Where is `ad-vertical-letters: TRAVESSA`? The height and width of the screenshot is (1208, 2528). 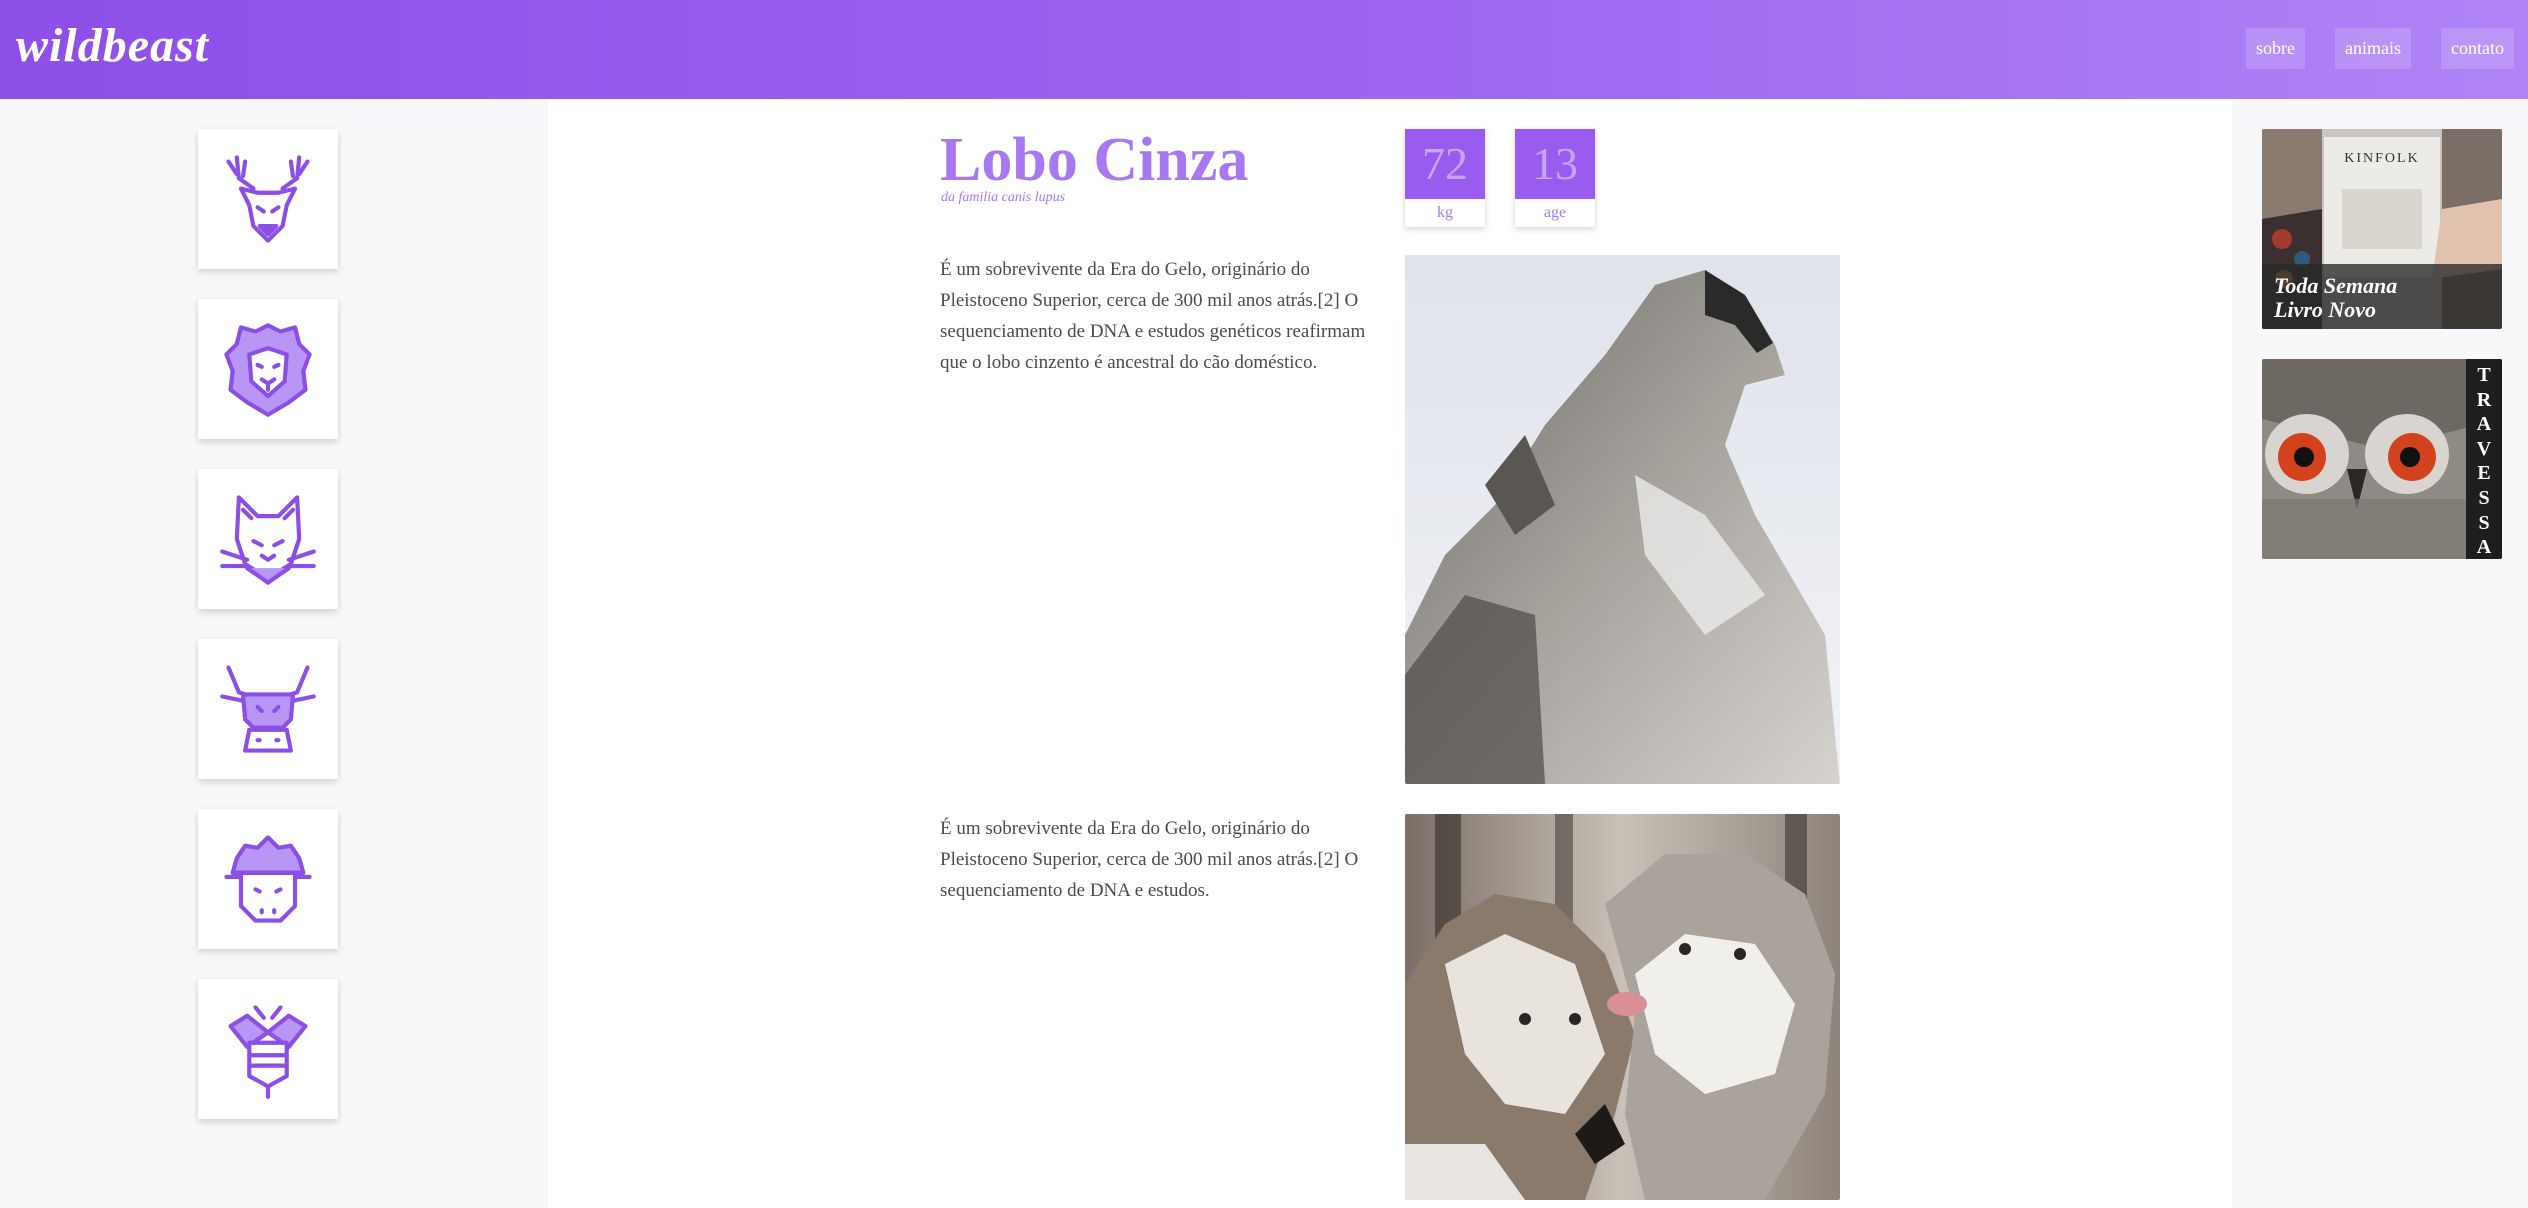 ad-vertical-letters: TRAVESSA is located at coordinates (2484, 461).